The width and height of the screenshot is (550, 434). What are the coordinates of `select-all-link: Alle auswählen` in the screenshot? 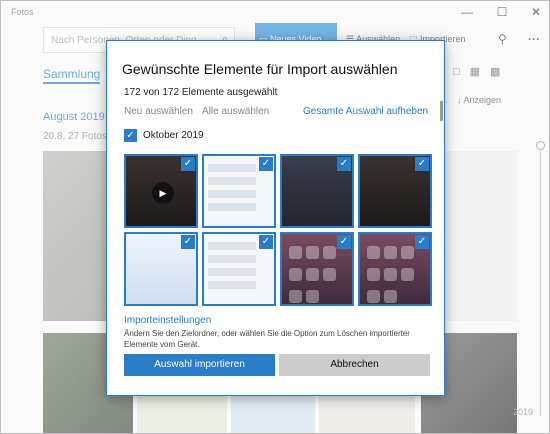 It's located at (235, 111).